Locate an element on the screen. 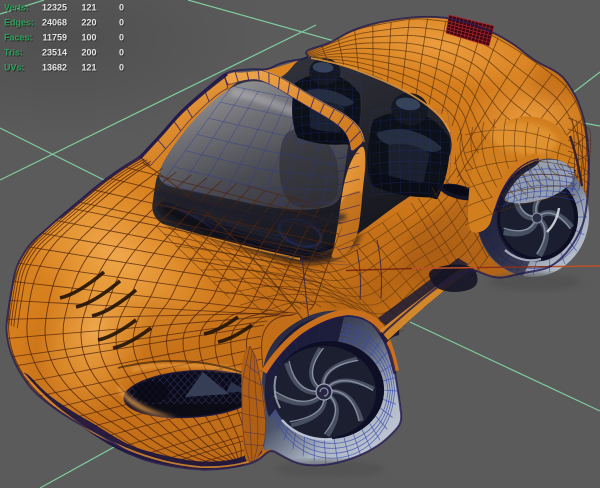 The image size is (600, 488). svg-text: Verts: is located at coordinates (16, 8).